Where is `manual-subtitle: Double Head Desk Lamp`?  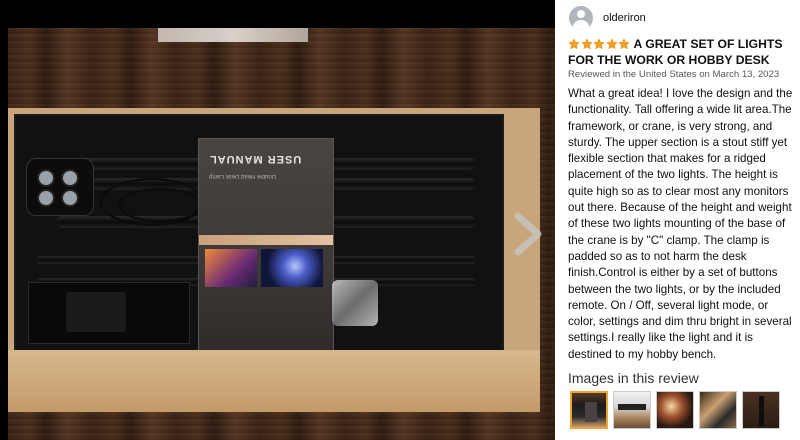 manual-subtitle: Double Head Desk Lamp is located at coordinates (243, 176).